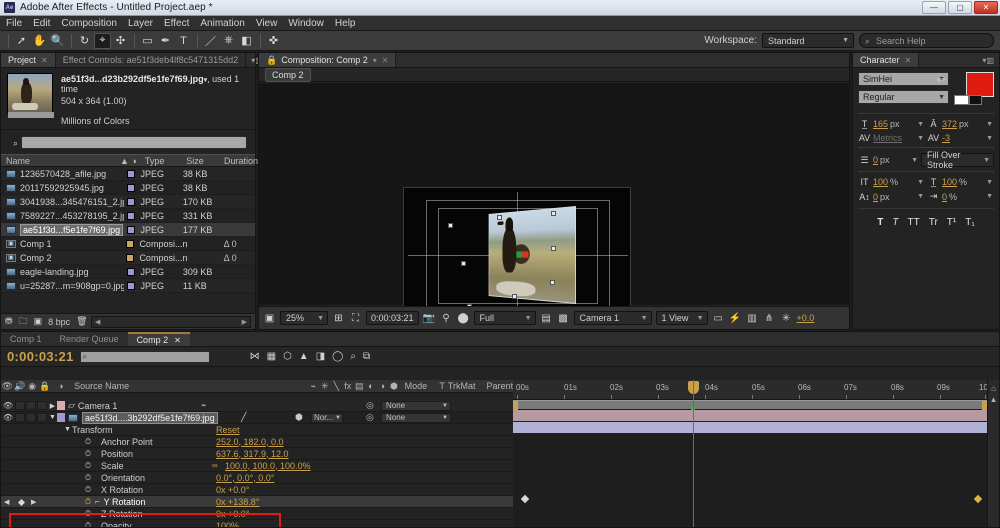 The height and width of the screenshot is (528, 1000). Describe the element at coordinates (960, 7) in the screenshot. I see `maximize-button: ▢` at that location.